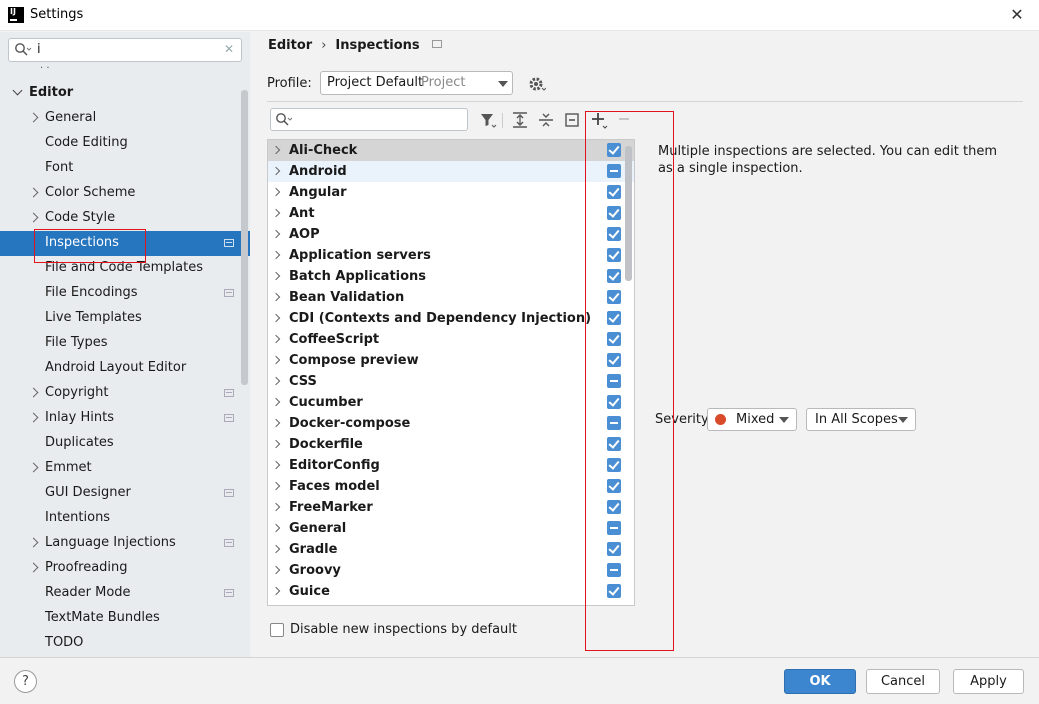 This screenshot has height=704, width=1039. I want to click on inspection-row: Gradle, so click(451, 549).